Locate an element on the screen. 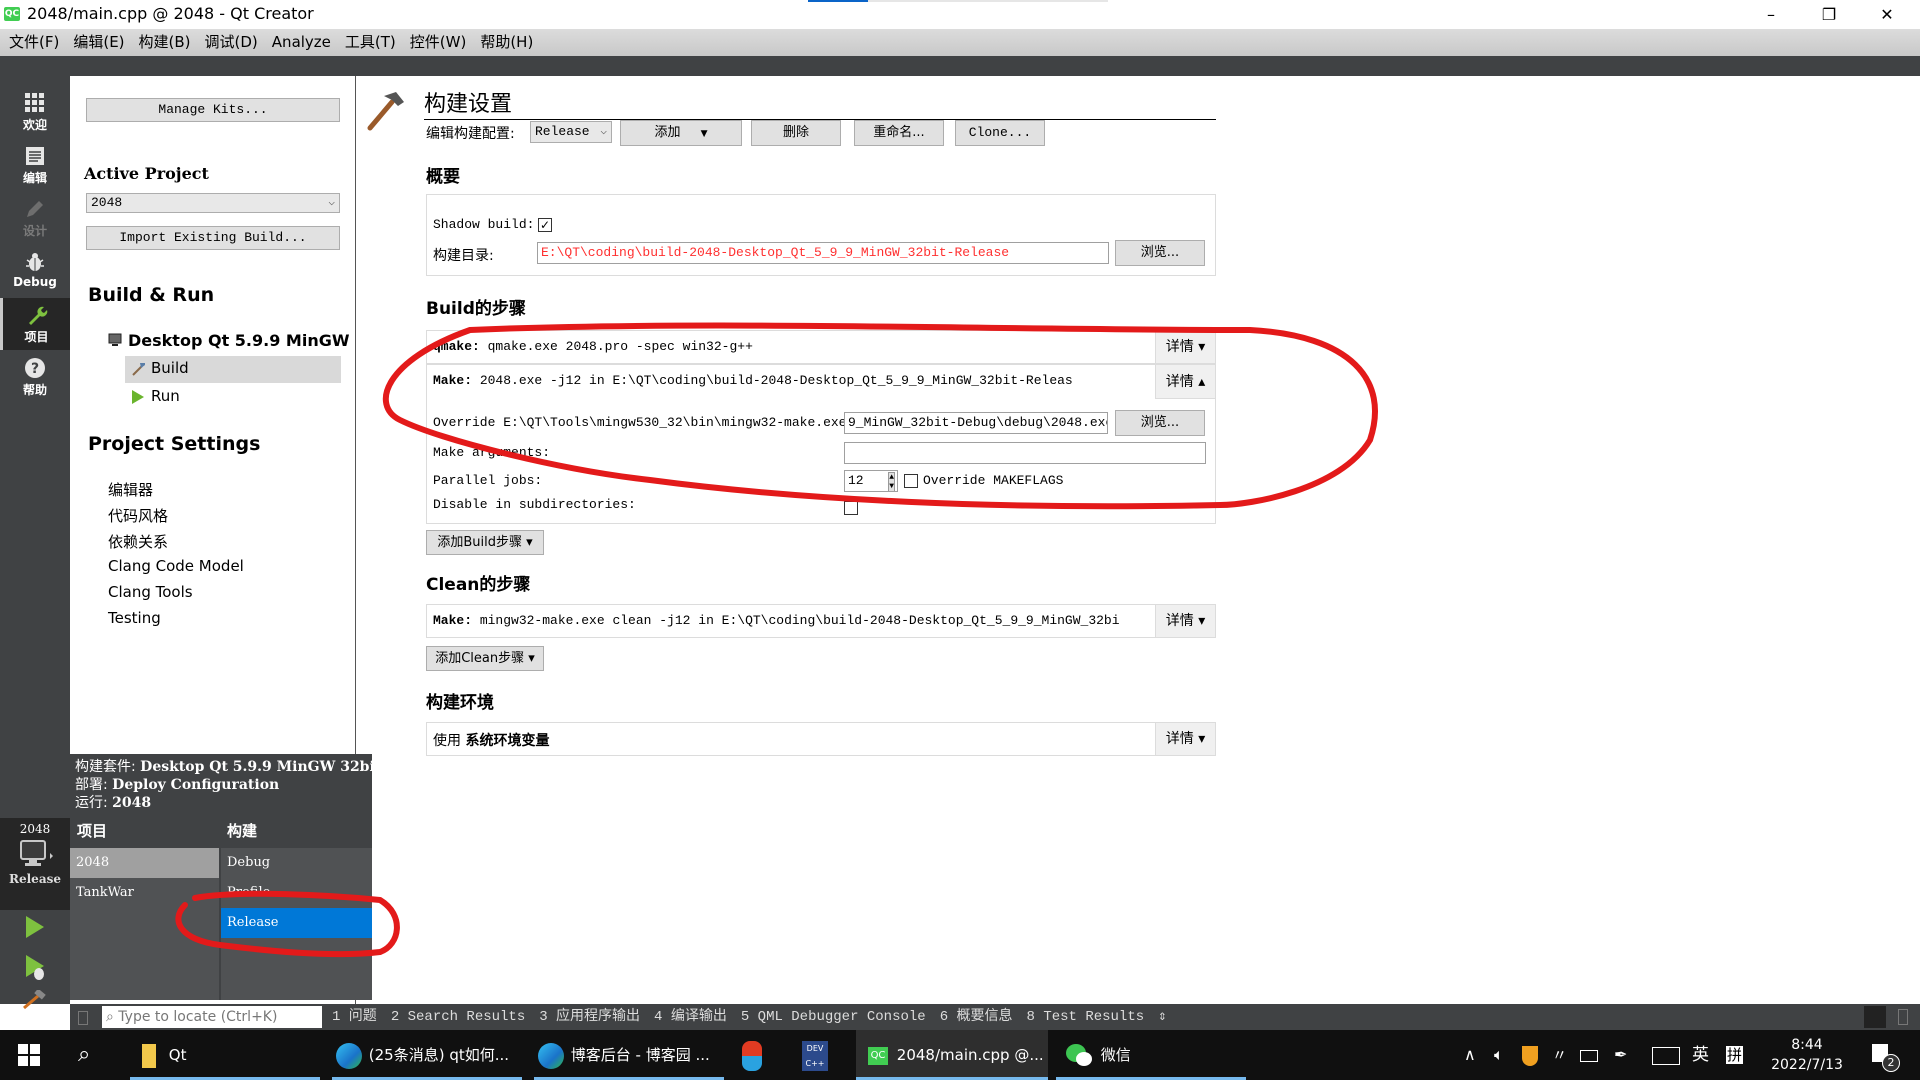  overview-heading: 概要 is located at coordinates (443, 177).